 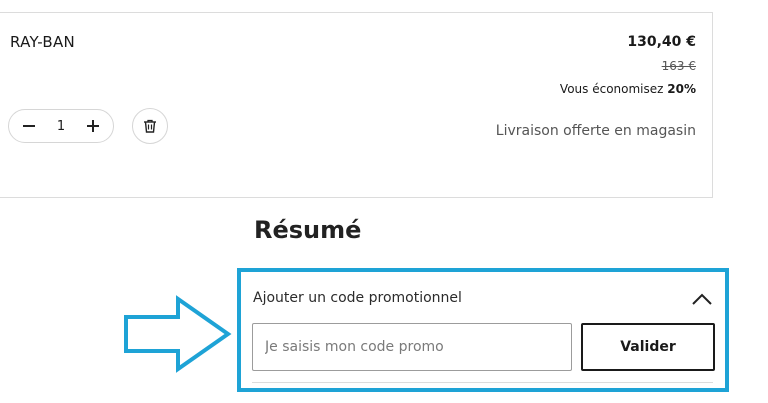 I want to click on product-price: 130,40 €, so click(x=661, y=42).